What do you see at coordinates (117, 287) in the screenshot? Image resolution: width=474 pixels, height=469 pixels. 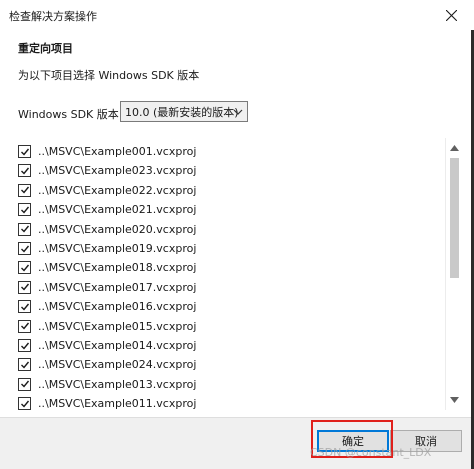 I see `project-label: ..\MSVC\Example017.vcxproj` at bounding box center [117, 287].